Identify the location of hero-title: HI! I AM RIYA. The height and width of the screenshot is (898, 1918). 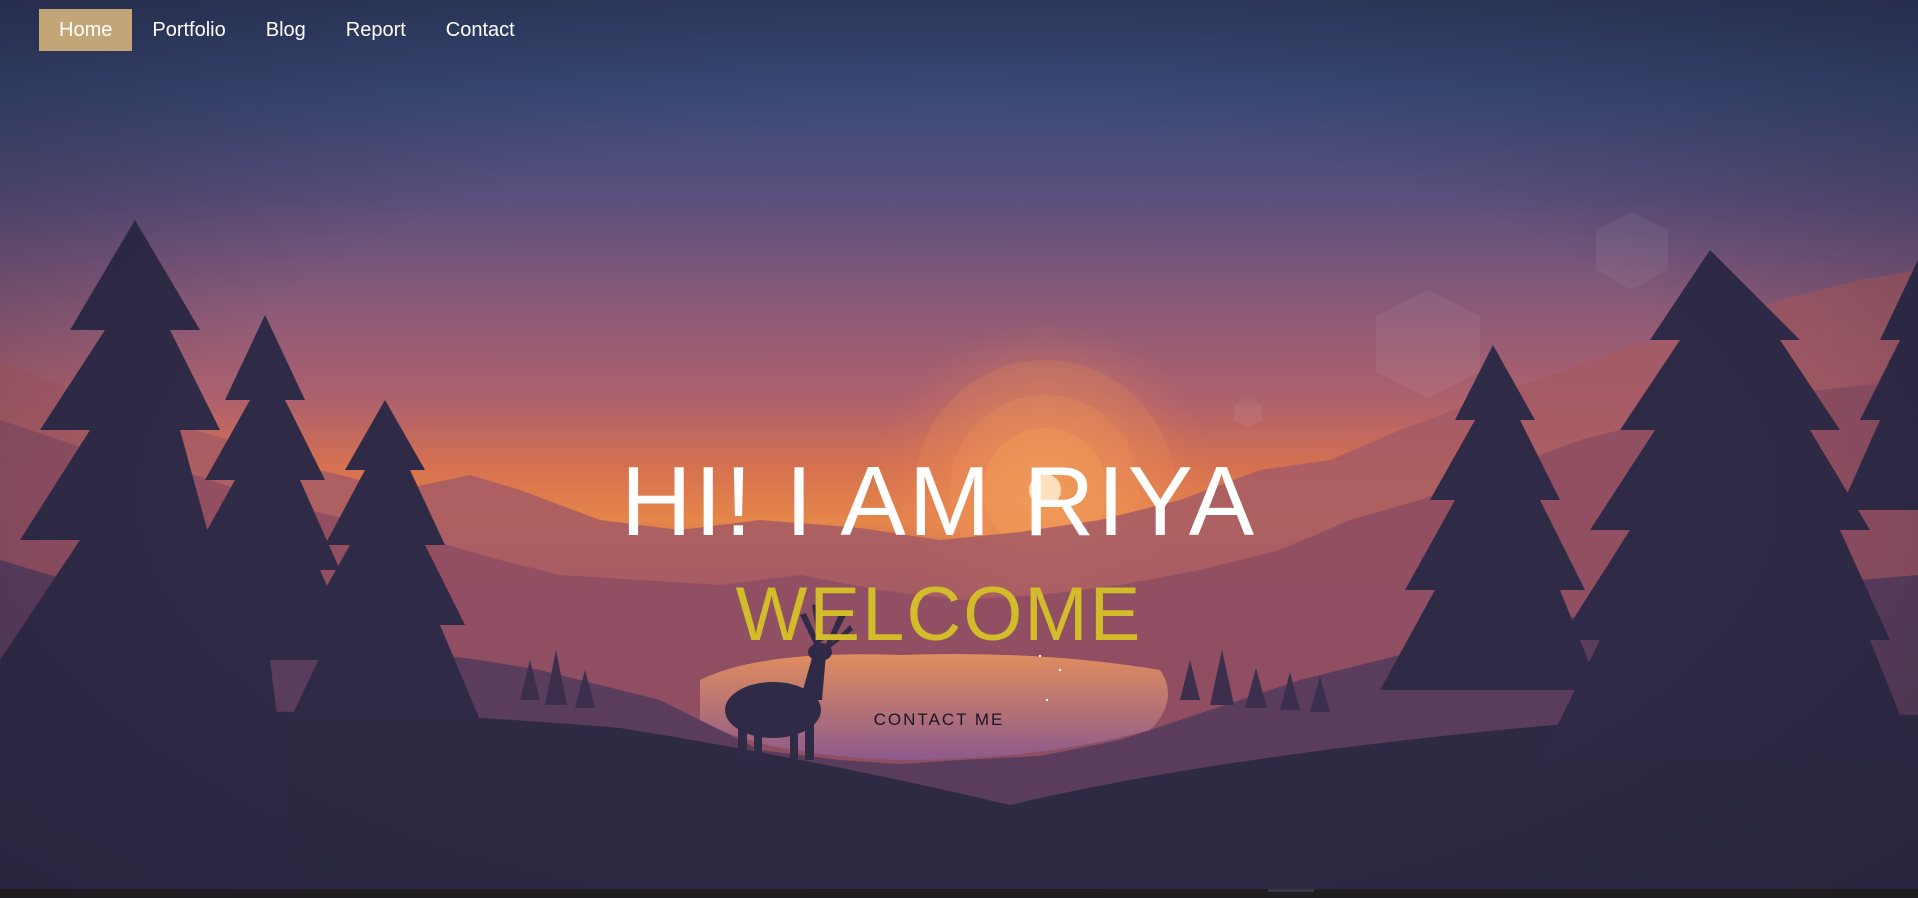
(939, 501).